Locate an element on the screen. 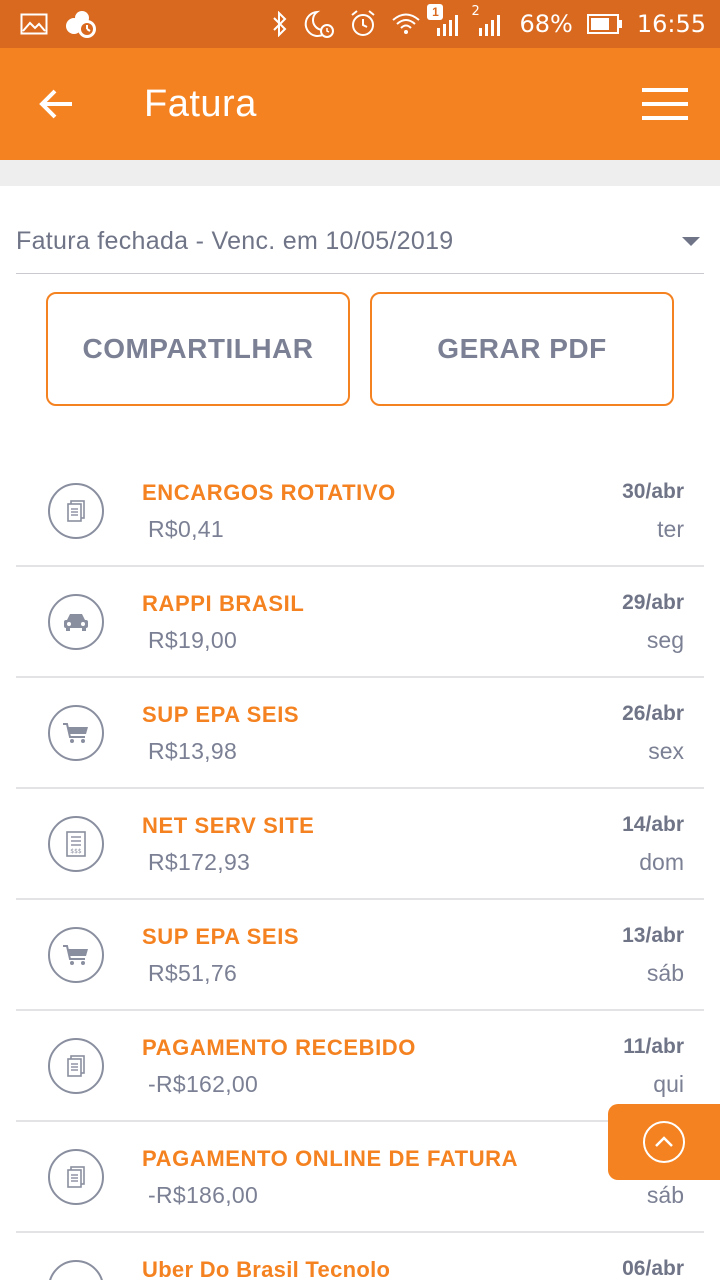 The width and height of the screenshot is (720, 1280). app-bar: Fatura is located at coordinates (360, 104).